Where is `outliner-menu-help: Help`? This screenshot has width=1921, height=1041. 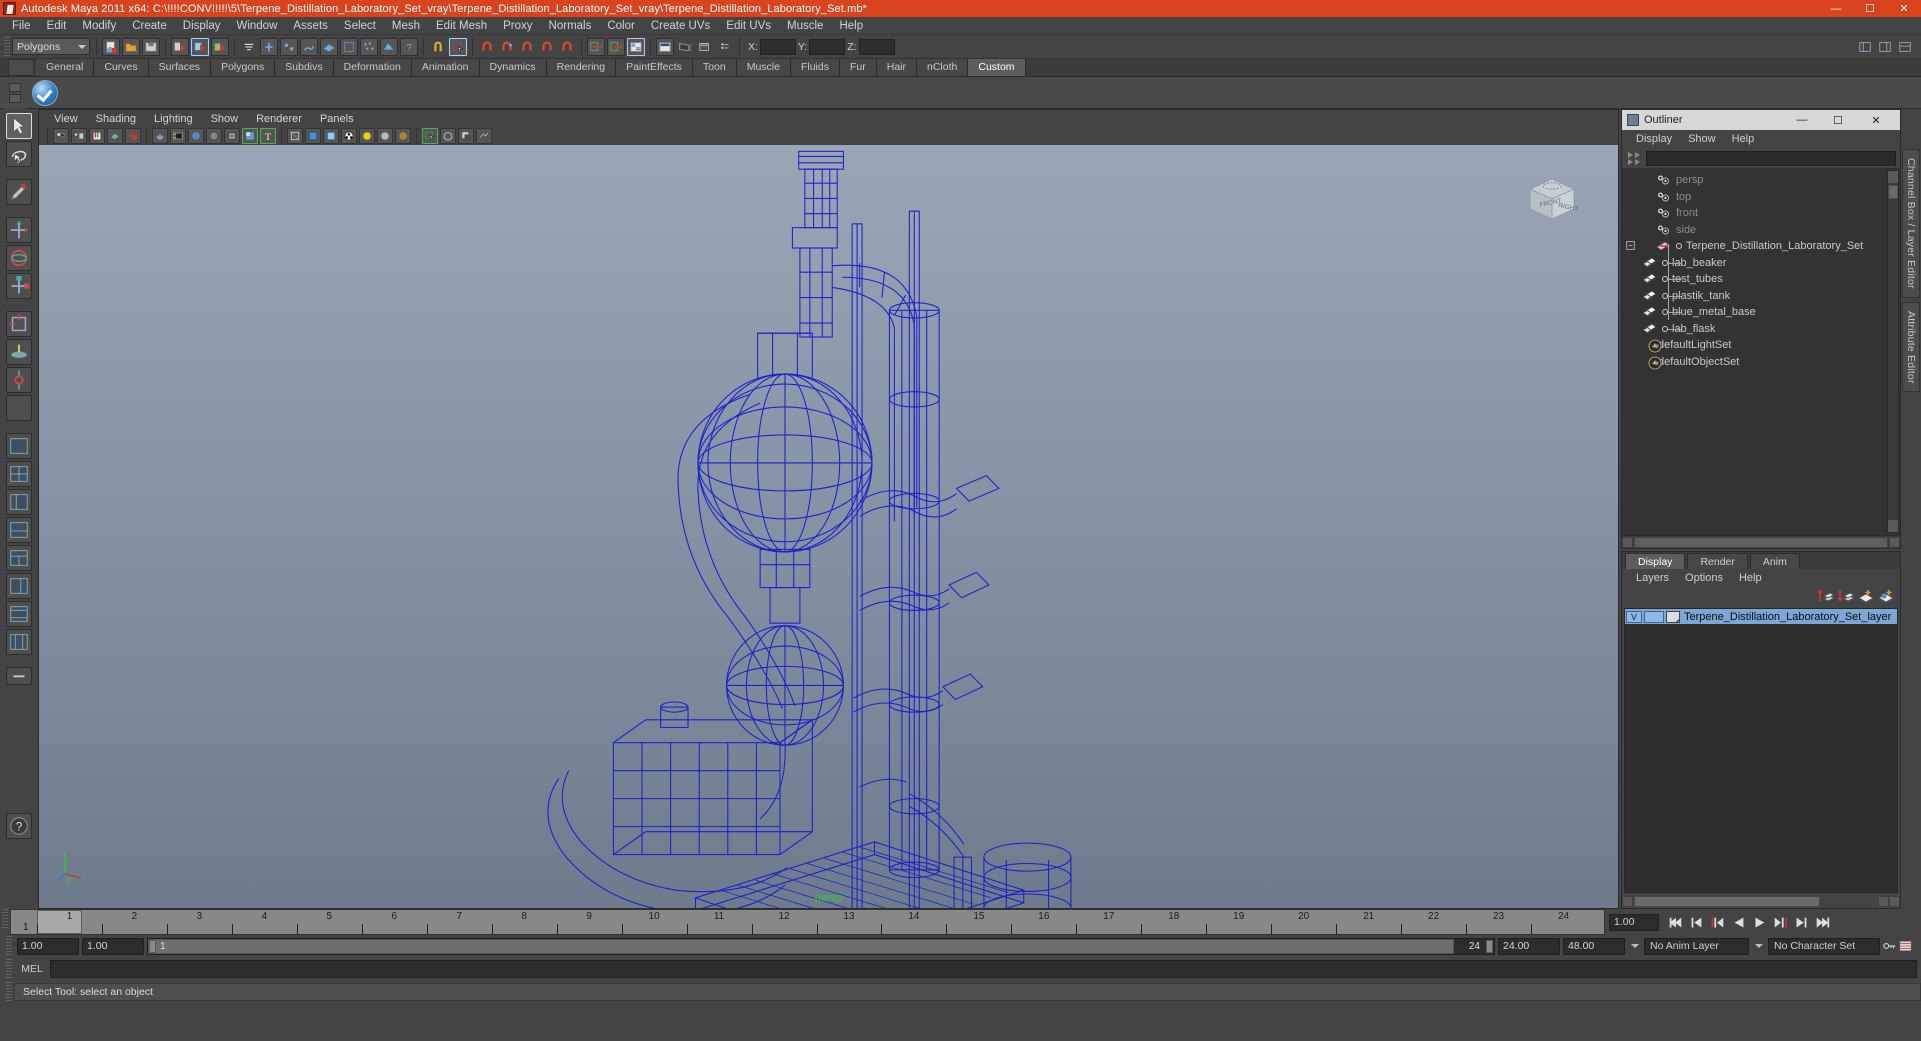 outliner-menu-help: Help is located at coordinates (1743, 139).